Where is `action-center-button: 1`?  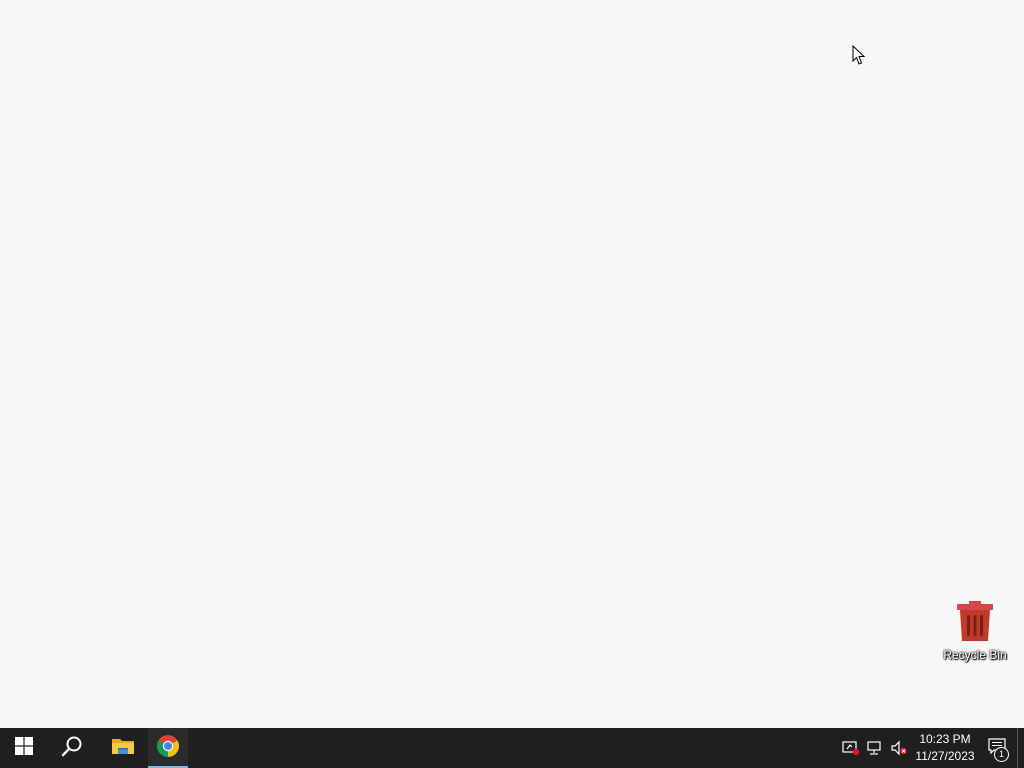
action-center-button: 1 is located at coordinates (997, 748).